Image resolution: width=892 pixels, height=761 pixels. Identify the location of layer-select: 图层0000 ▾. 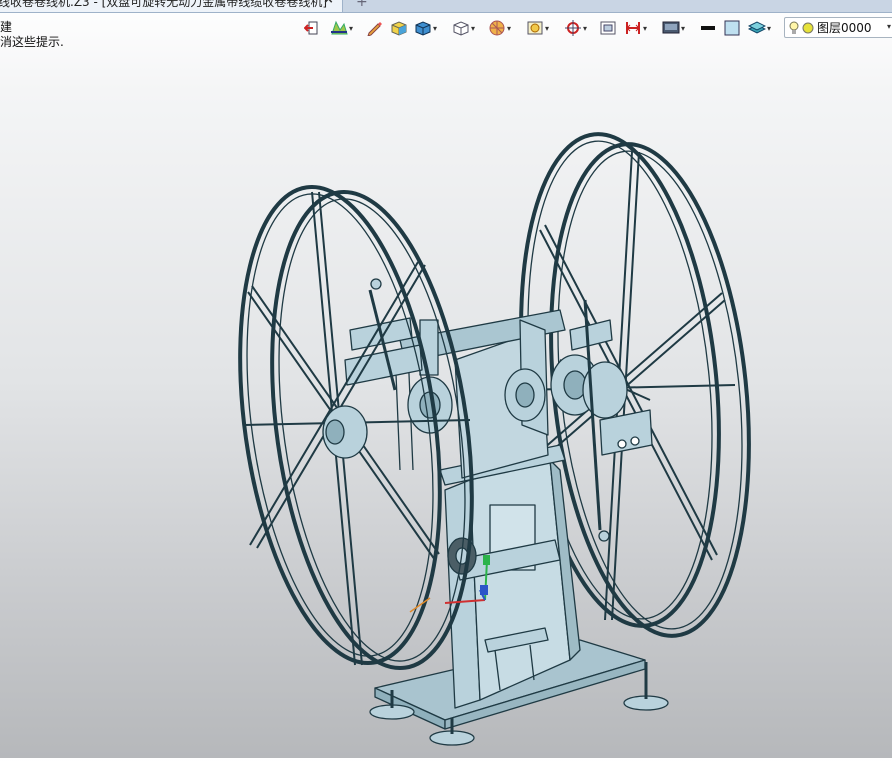
(838, 27).